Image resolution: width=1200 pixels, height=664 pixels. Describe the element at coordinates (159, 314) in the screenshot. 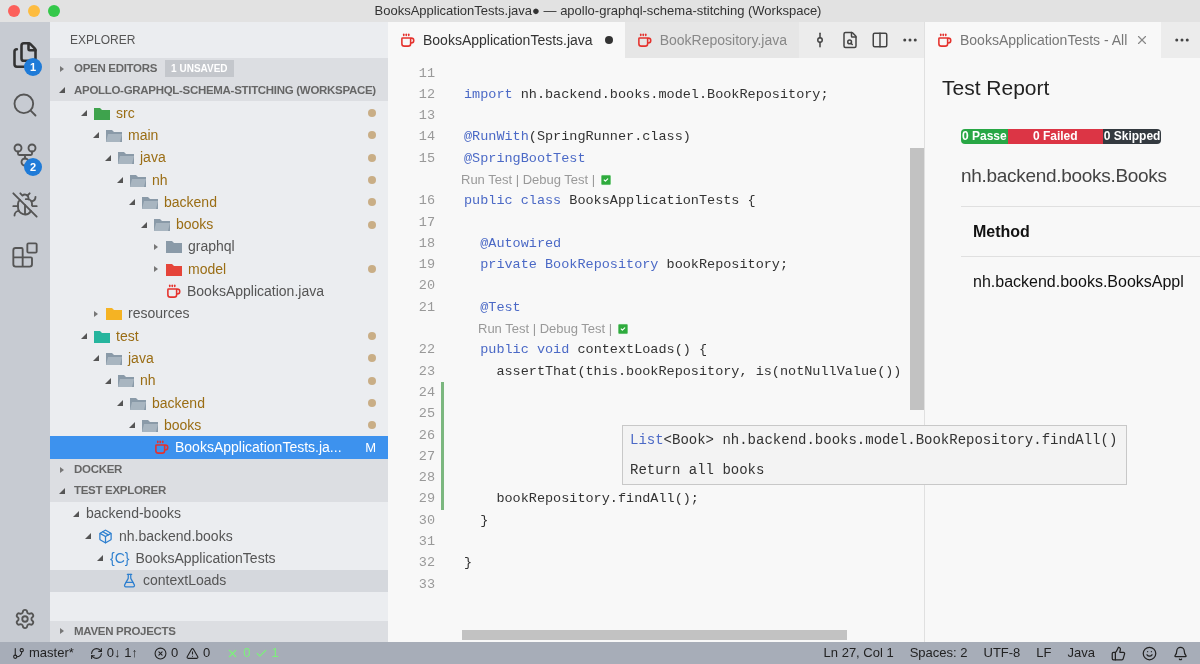

I see `tree-item-label: resources` at that location.